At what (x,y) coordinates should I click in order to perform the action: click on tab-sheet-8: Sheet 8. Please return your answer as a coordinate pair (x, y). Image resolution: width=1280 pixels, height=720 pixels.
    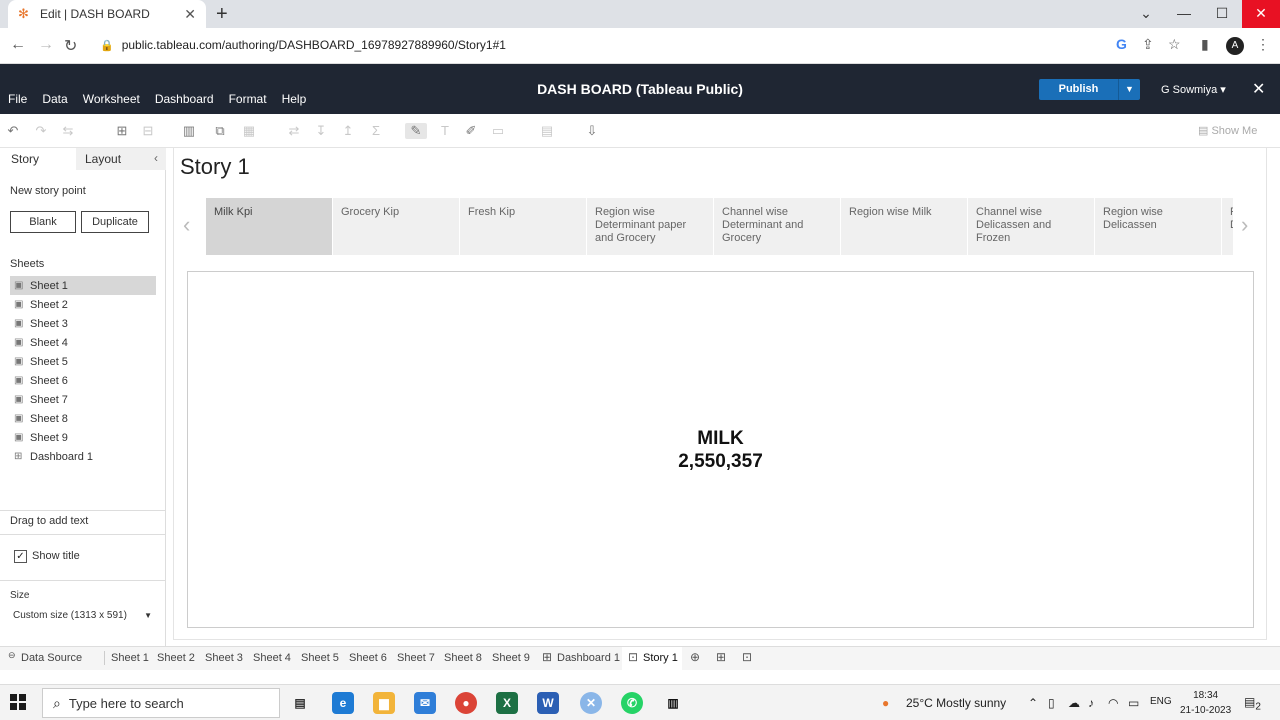
    Looking at the image, I should click on (463, 658).